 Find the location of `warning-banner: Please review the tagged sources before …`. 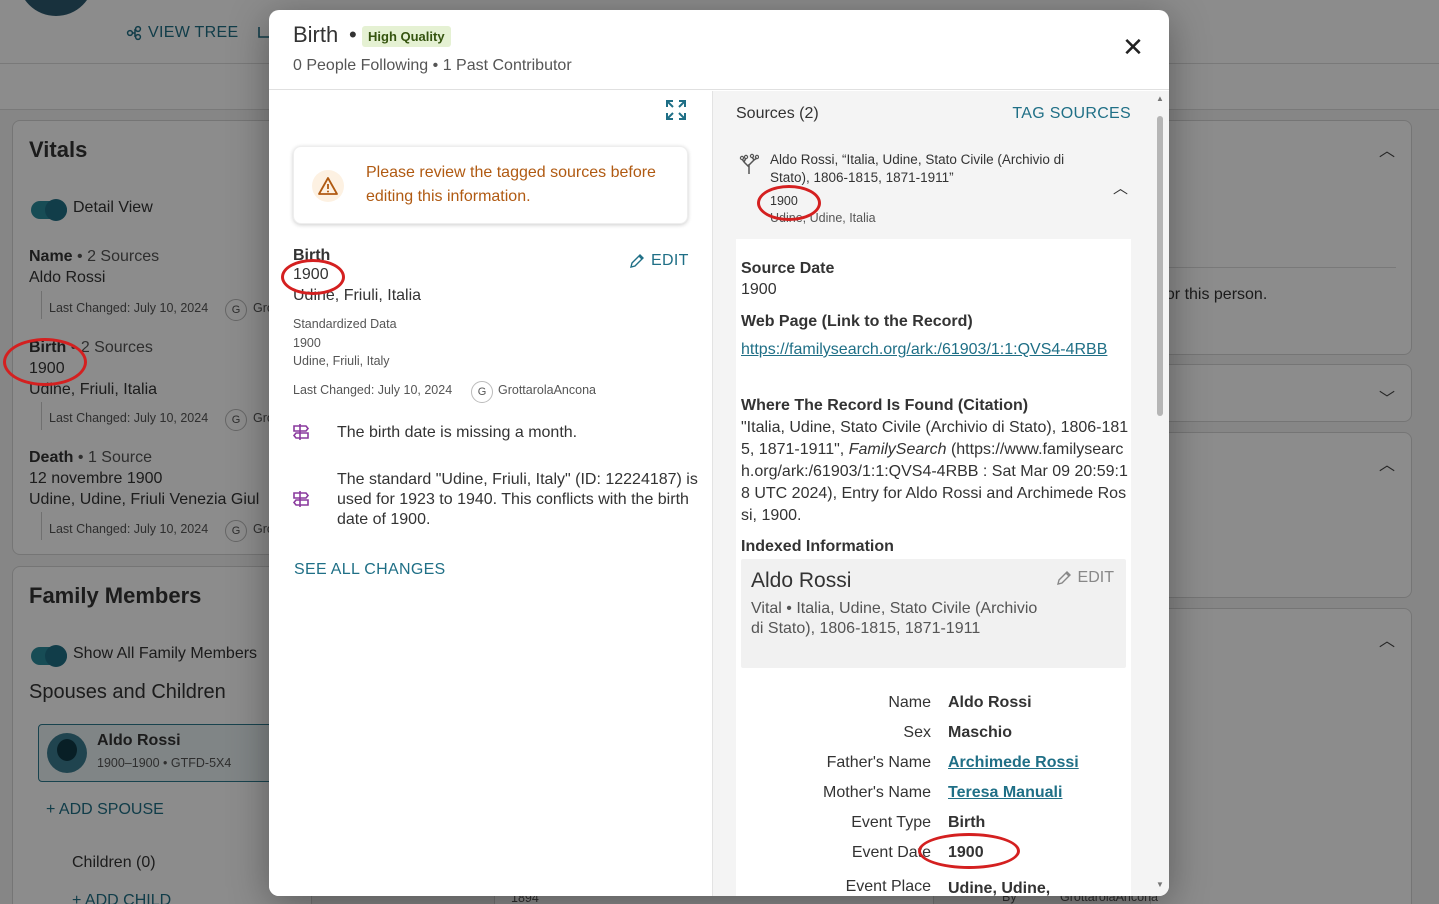

warning-banner: Please review the tagged sources before … is located at coordinates (490, 185).